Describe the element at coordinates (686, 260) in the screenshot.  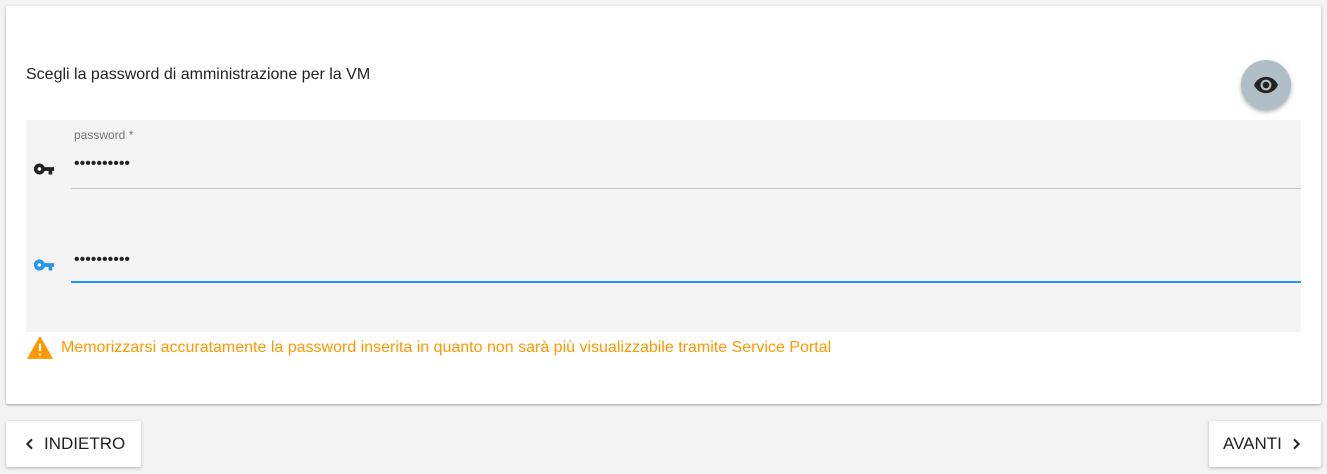
I see `confirm-password-input` at that location.